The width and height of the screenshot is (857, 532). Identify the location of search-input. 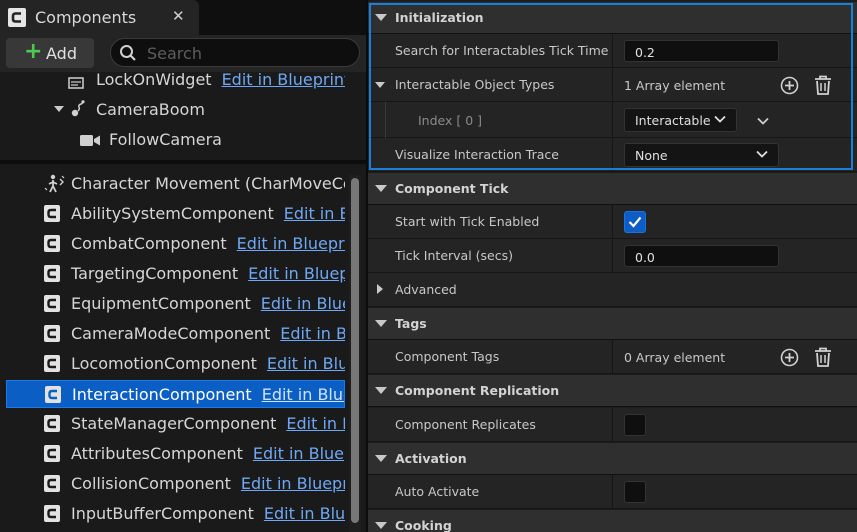
(247, 53).